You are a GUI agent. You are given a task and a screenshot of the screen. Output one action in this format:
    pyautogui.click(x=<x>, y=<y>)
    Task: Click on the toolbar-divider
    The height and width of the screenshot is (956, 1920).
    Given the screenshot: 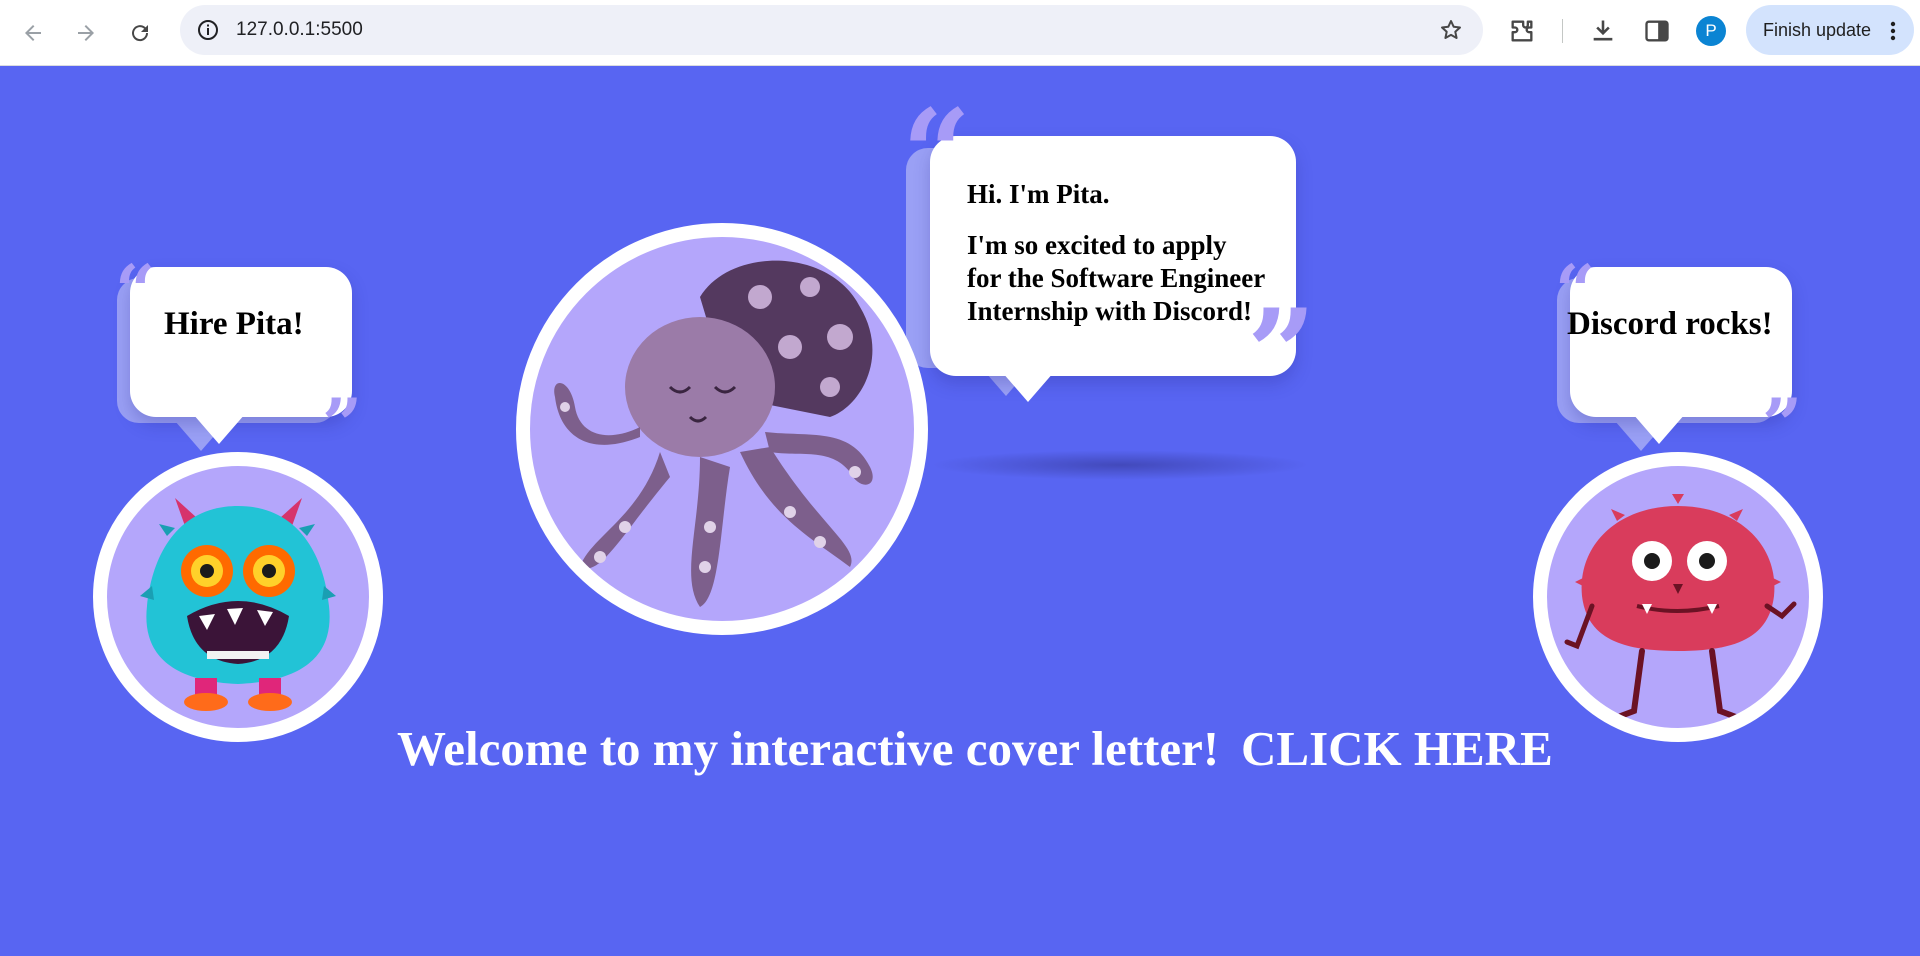 What is the action you would take?
    pyautogui.click(x=1562, y=31)
    